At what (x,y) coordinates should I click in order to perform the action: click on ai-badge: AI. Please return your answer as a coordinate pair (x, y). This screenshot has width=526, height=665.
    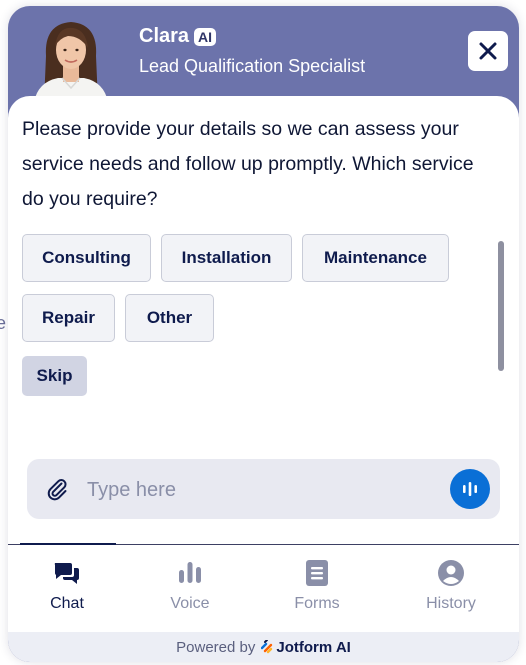
    Looking at the image, I should click on (205, 36).